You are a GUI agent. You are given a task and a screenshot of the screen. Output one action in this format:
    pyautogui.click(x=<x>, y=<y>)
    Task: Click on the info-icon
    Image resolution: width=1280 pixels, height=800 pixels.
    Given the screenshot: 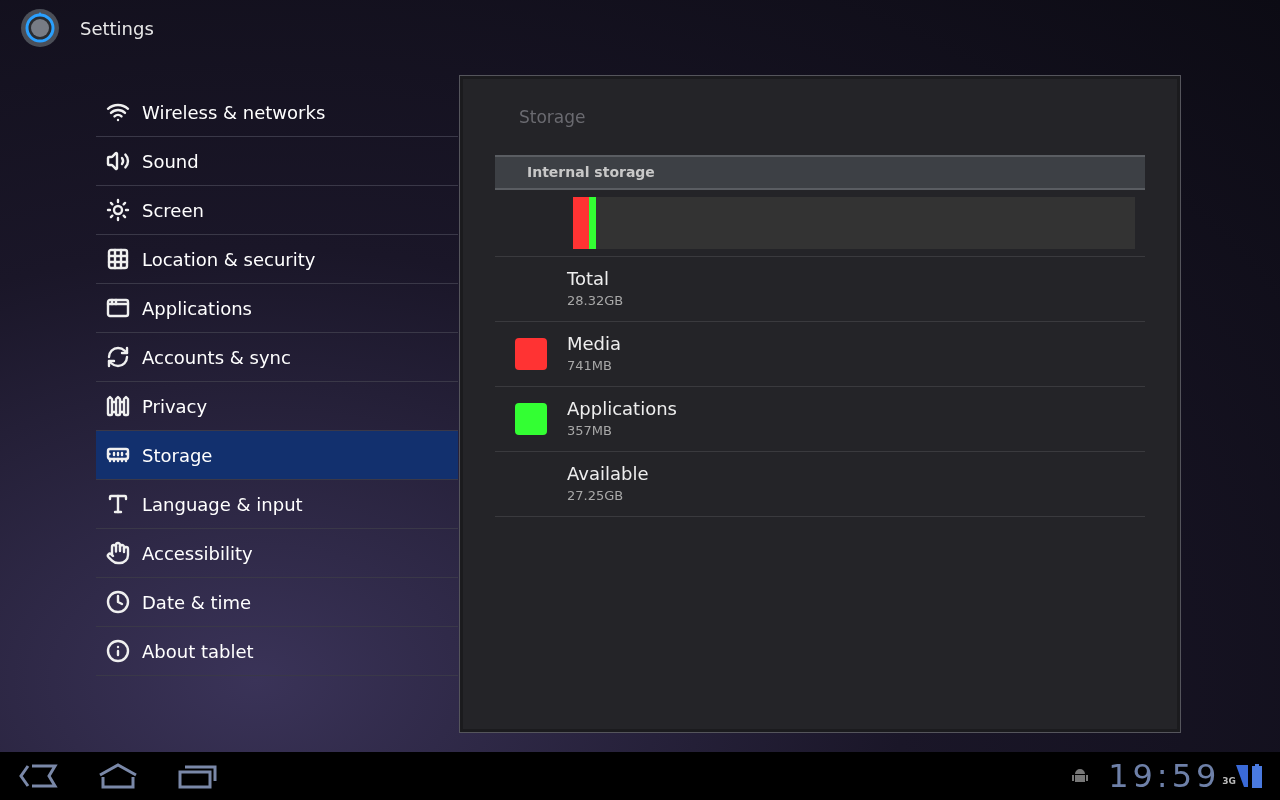 What is the action you would take?
    pyautogui.click(x=118, y=651)
    